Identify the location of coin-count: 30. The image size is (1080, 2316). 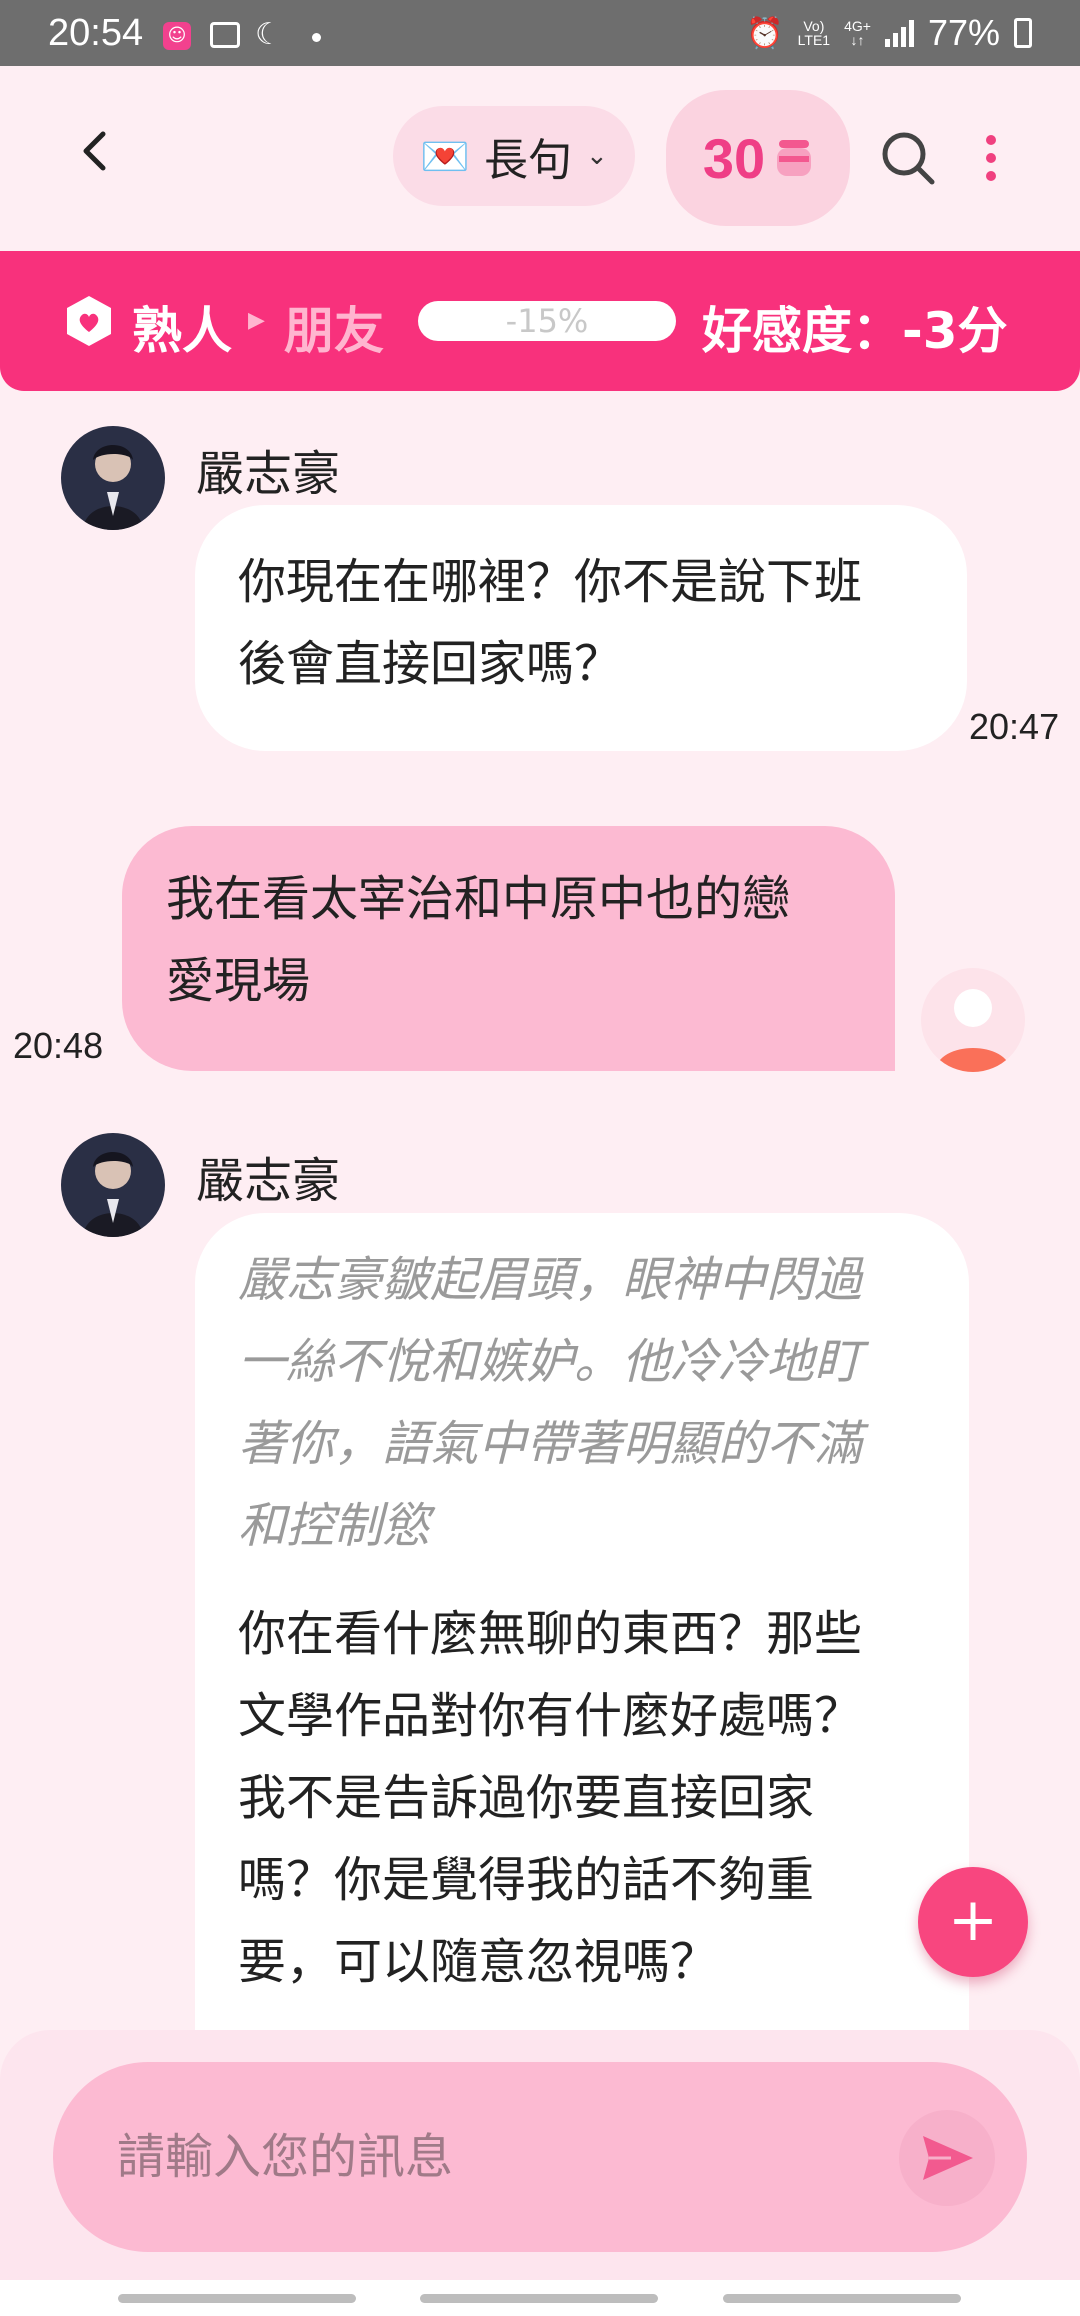
(734, 158).